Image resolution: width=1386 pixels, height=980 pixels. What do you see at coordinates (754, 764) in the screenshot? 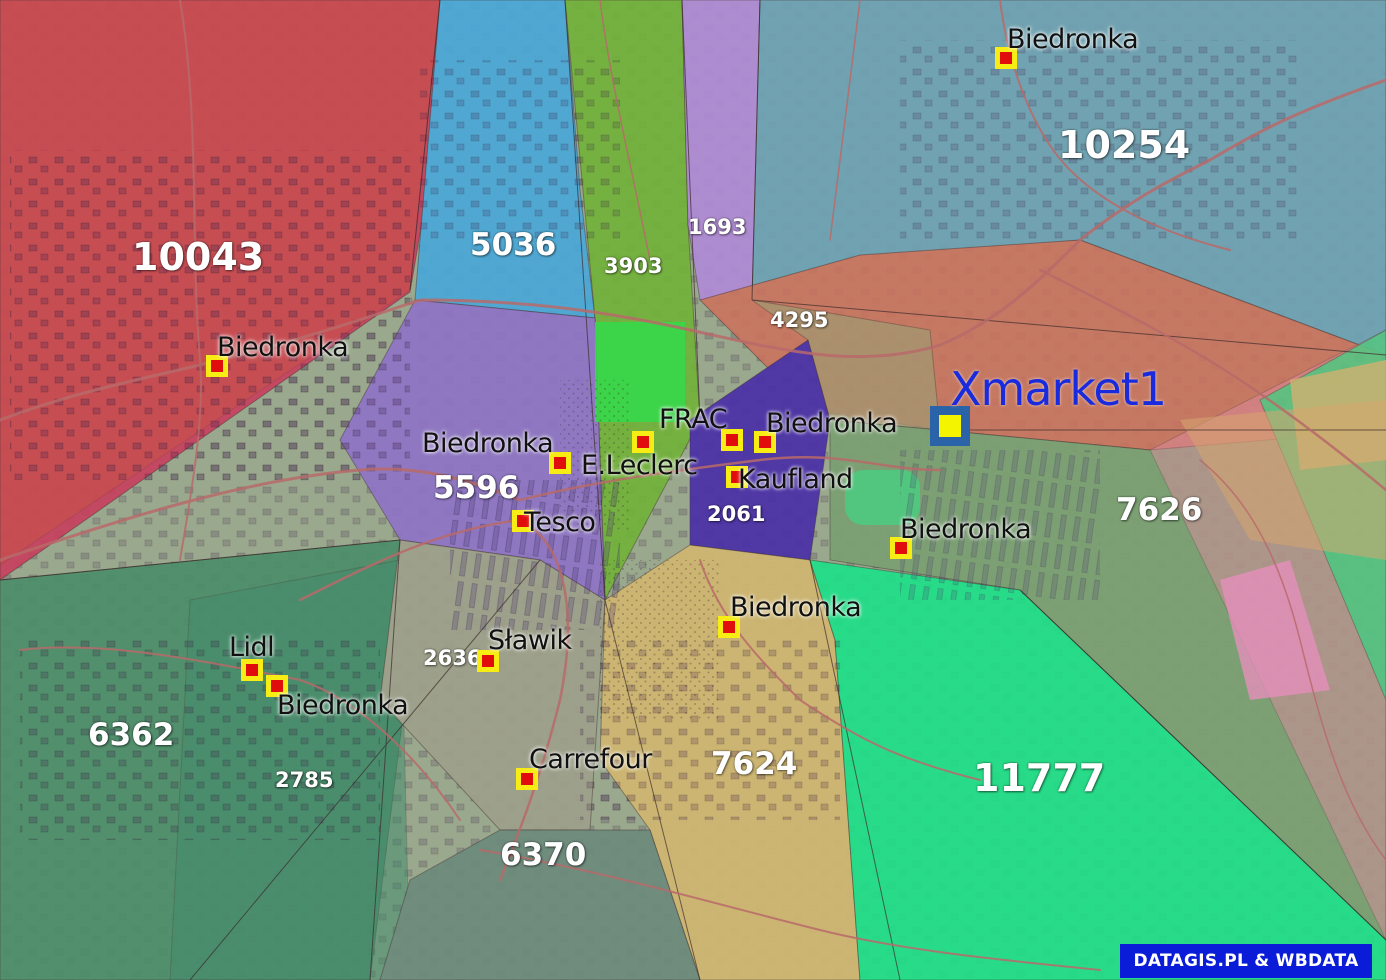
I see `sector-label-7624: 7624` at bounding box center [754, 764].